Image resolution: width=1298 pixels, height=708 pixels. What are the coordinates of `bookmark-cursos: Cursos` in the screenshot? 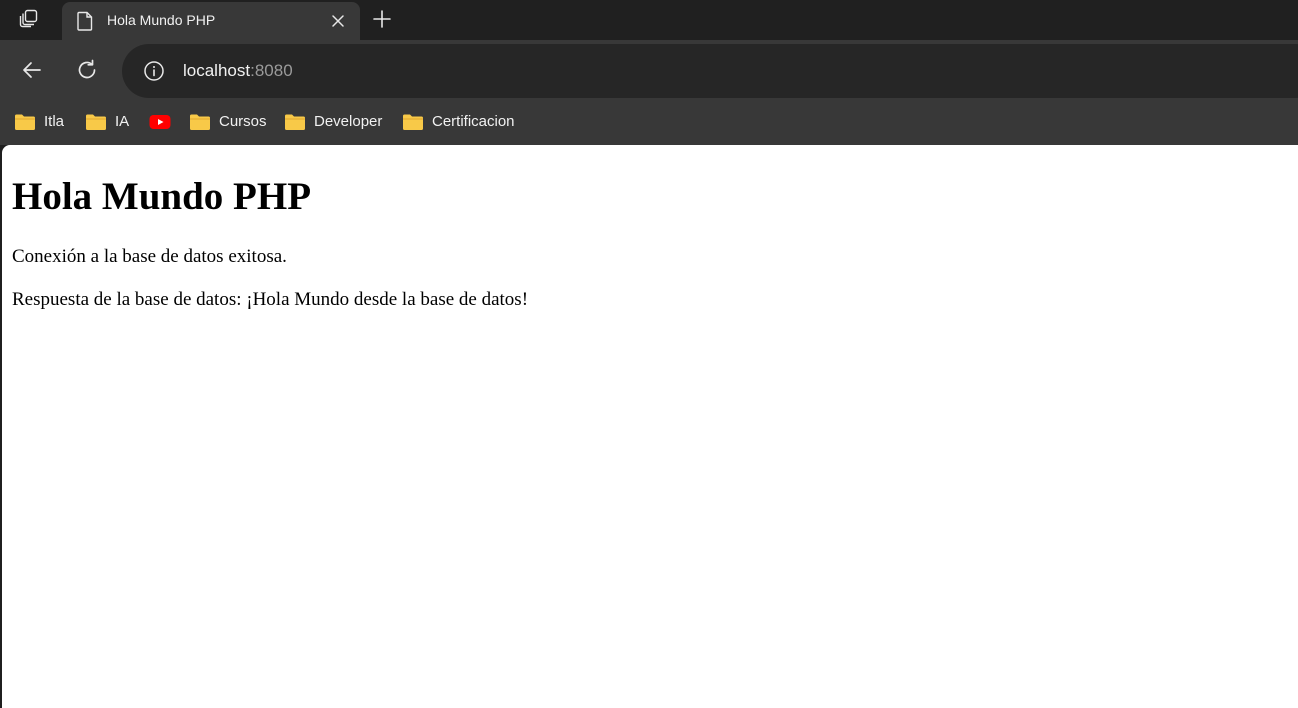 It's located at (228, 122).